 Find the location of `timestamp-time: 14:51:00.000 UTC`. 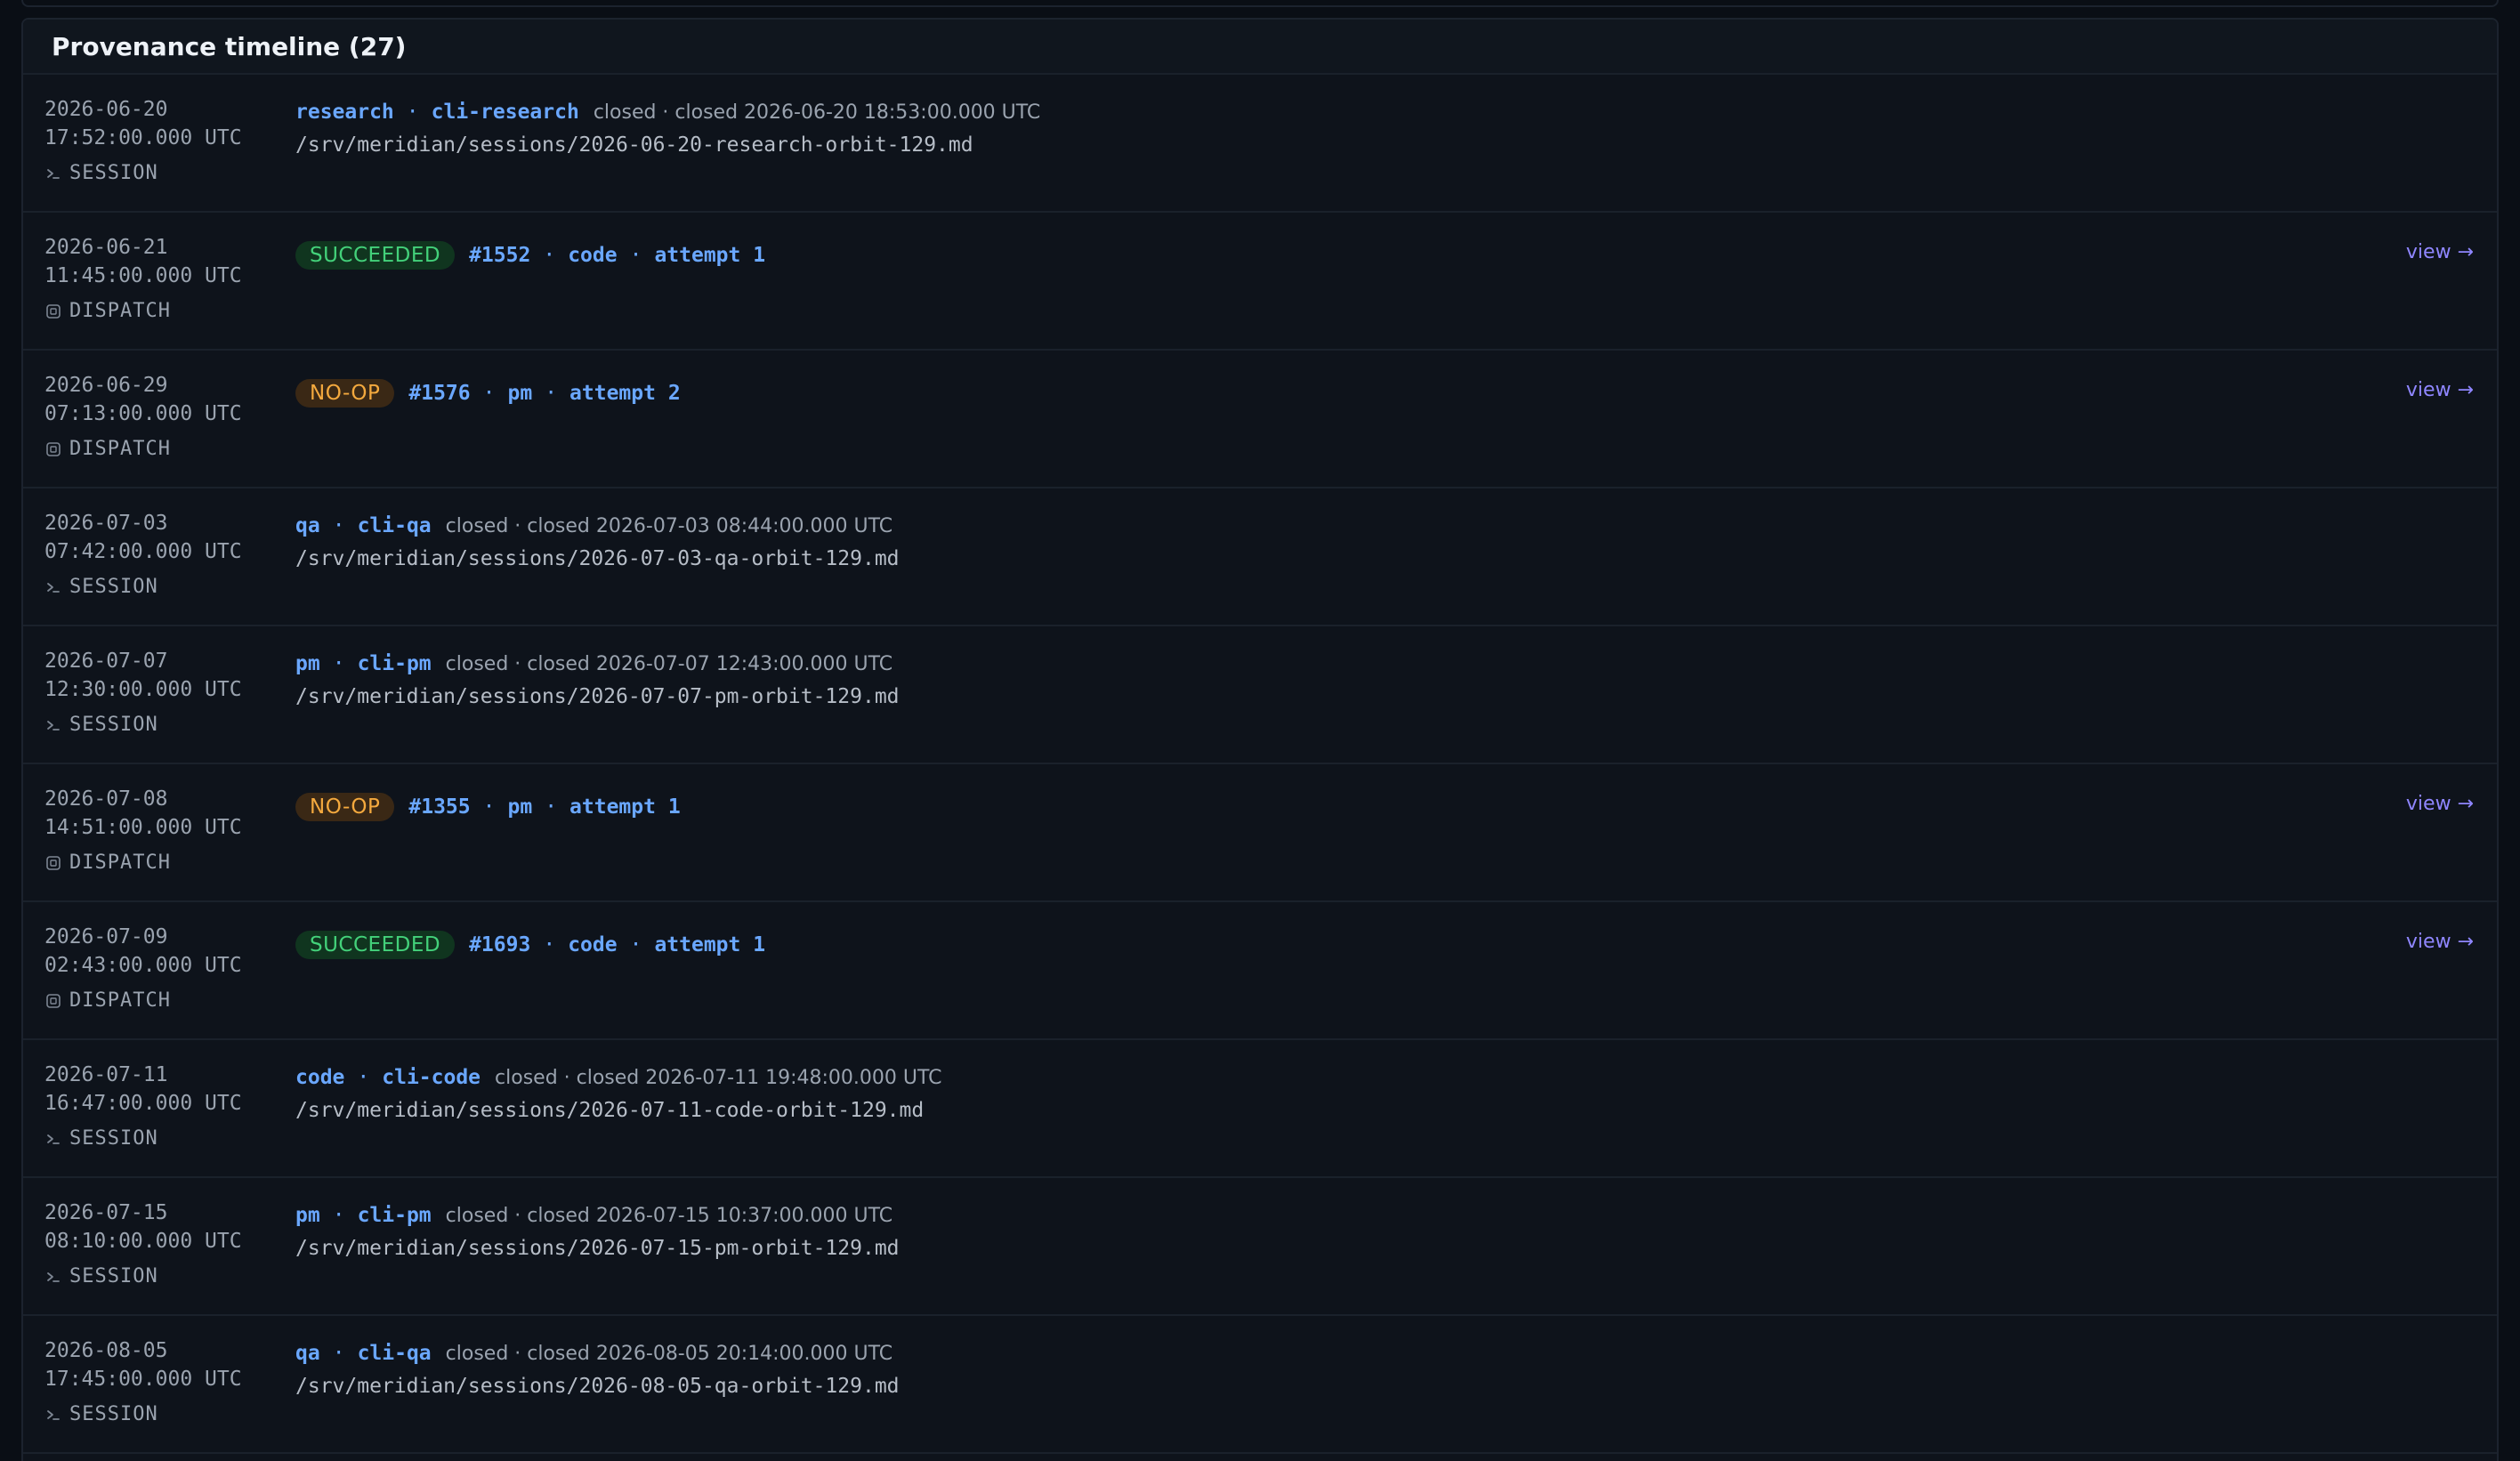

timestamp-time: 14:51:00.000 UTC is located at coordinates (143, 828).